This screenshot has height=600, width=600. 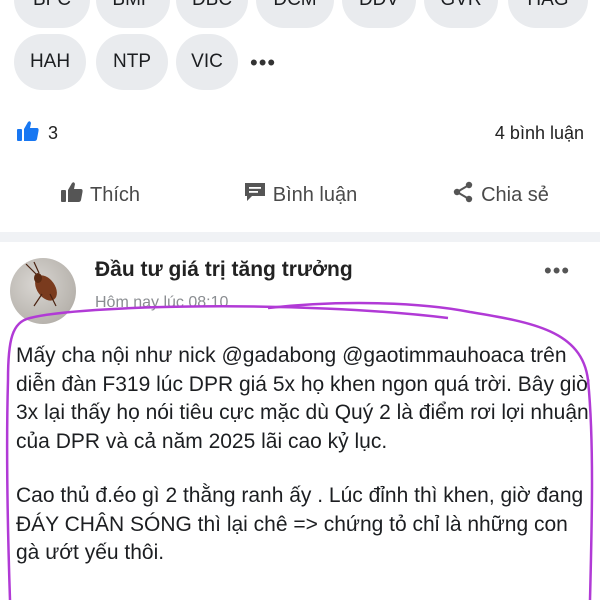 I want to click on ticker-chip: HAG, so click(x=548, y=14).